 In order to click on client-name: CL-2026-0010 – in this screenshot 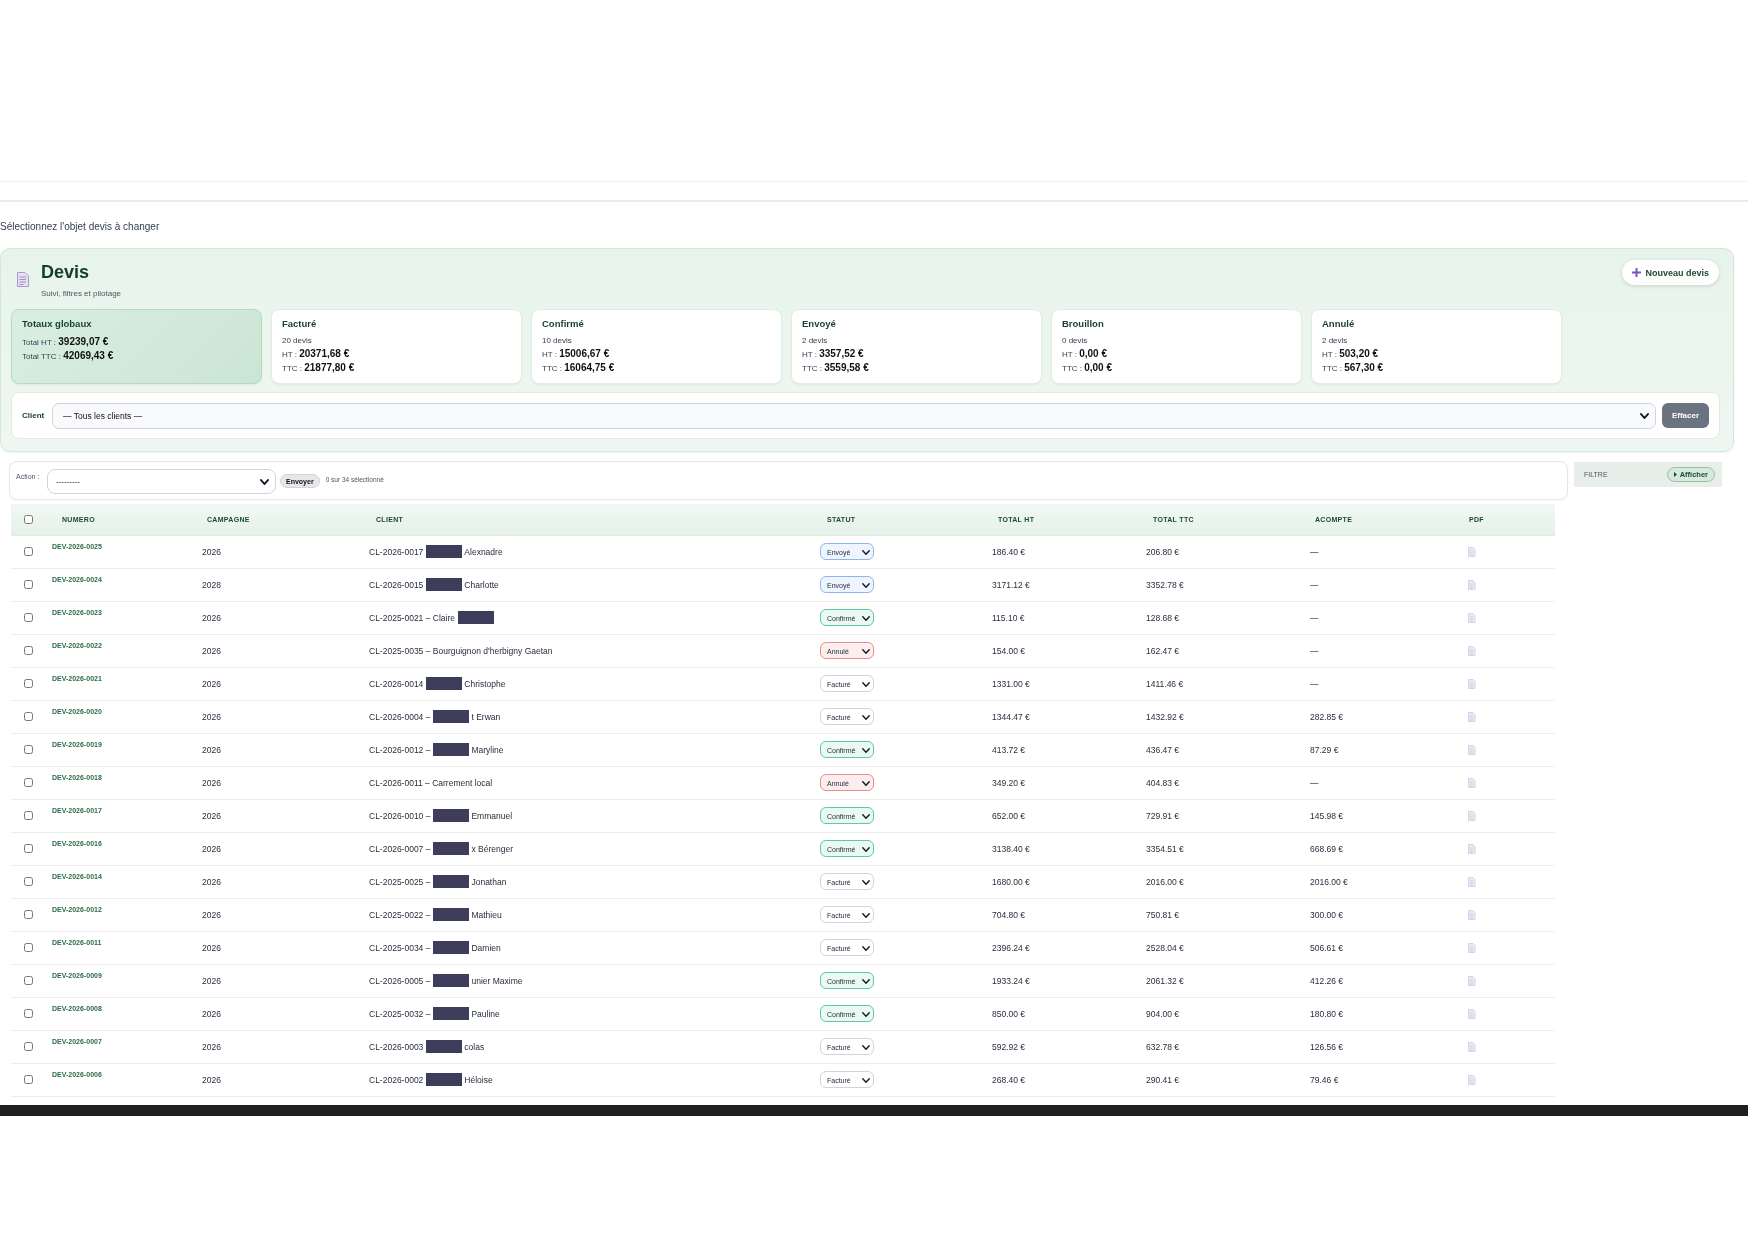, I will do `click(400, 815)`.